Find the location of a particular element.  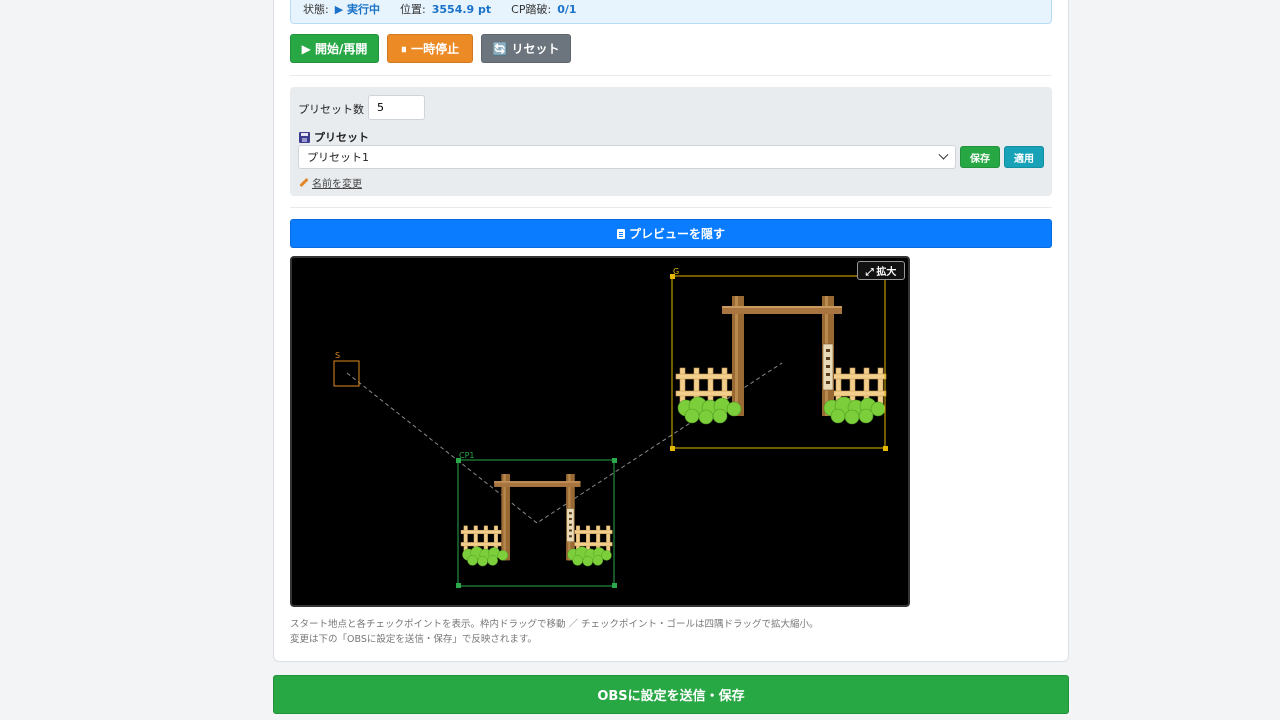

preset-heading: プリセット is located at coordinates (334, 137).